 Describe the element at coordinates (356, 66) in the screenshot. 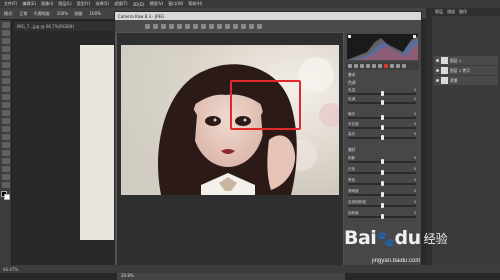

I see `tone-curve-tab-icon` at that location.